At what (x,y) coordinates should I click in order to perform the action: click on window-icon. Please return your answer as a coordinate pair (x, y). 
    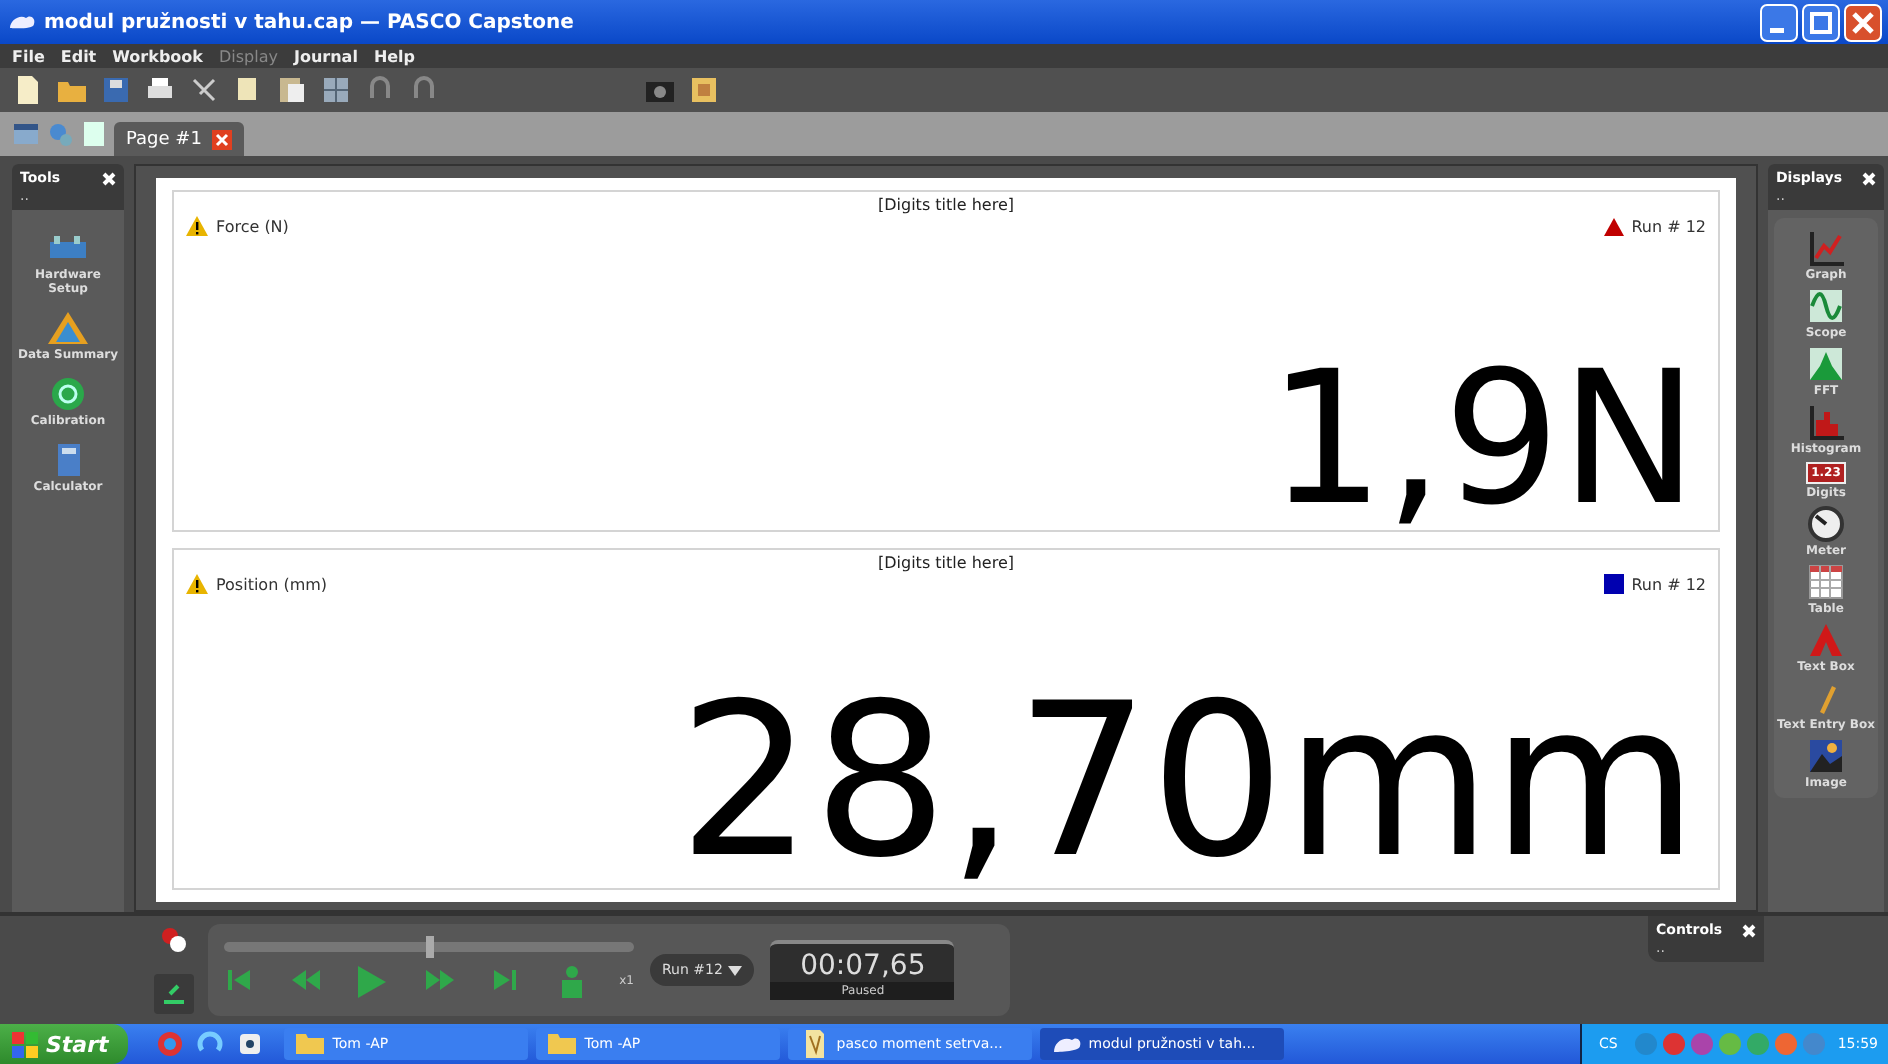
    Looking at the image, I should click on (26, 134).